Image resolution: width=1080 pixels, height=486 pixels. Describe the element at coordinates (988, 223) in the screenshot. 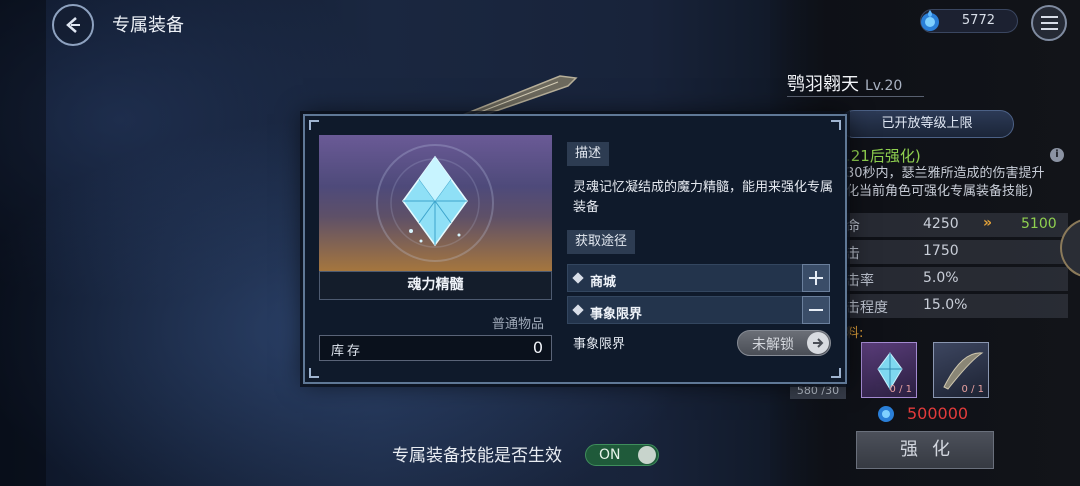

I see `upgrade-arrow-icon: »` at that location.